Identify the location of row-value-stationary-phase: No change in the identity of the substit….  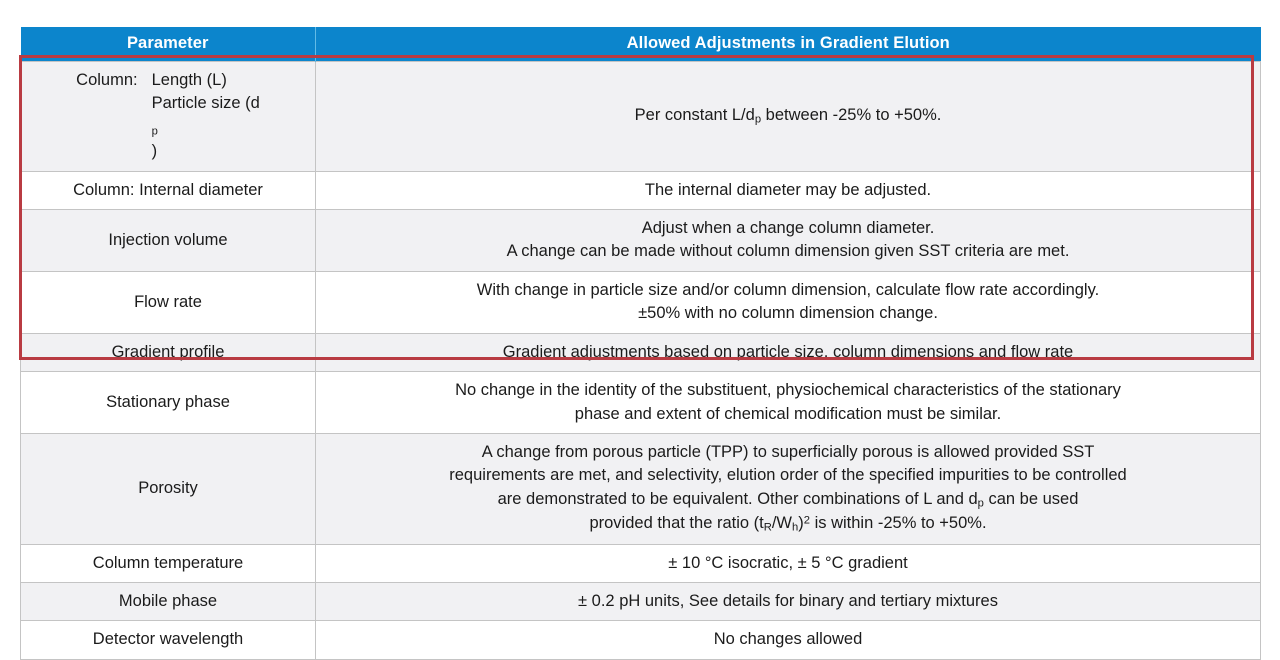
(788, 403).